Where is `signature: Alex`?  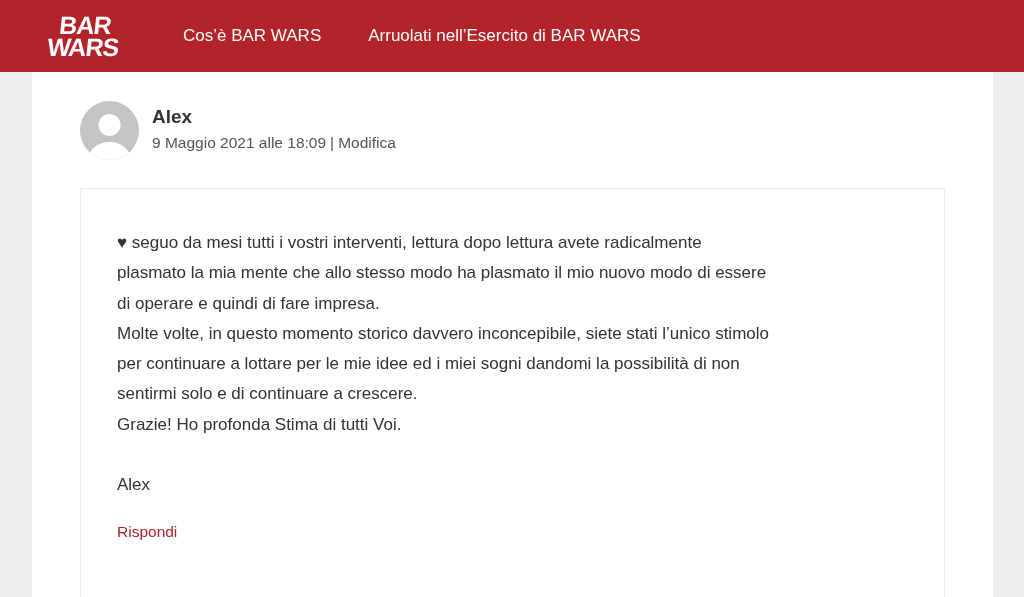 signature: Alex is located at coordinates (134, 485).